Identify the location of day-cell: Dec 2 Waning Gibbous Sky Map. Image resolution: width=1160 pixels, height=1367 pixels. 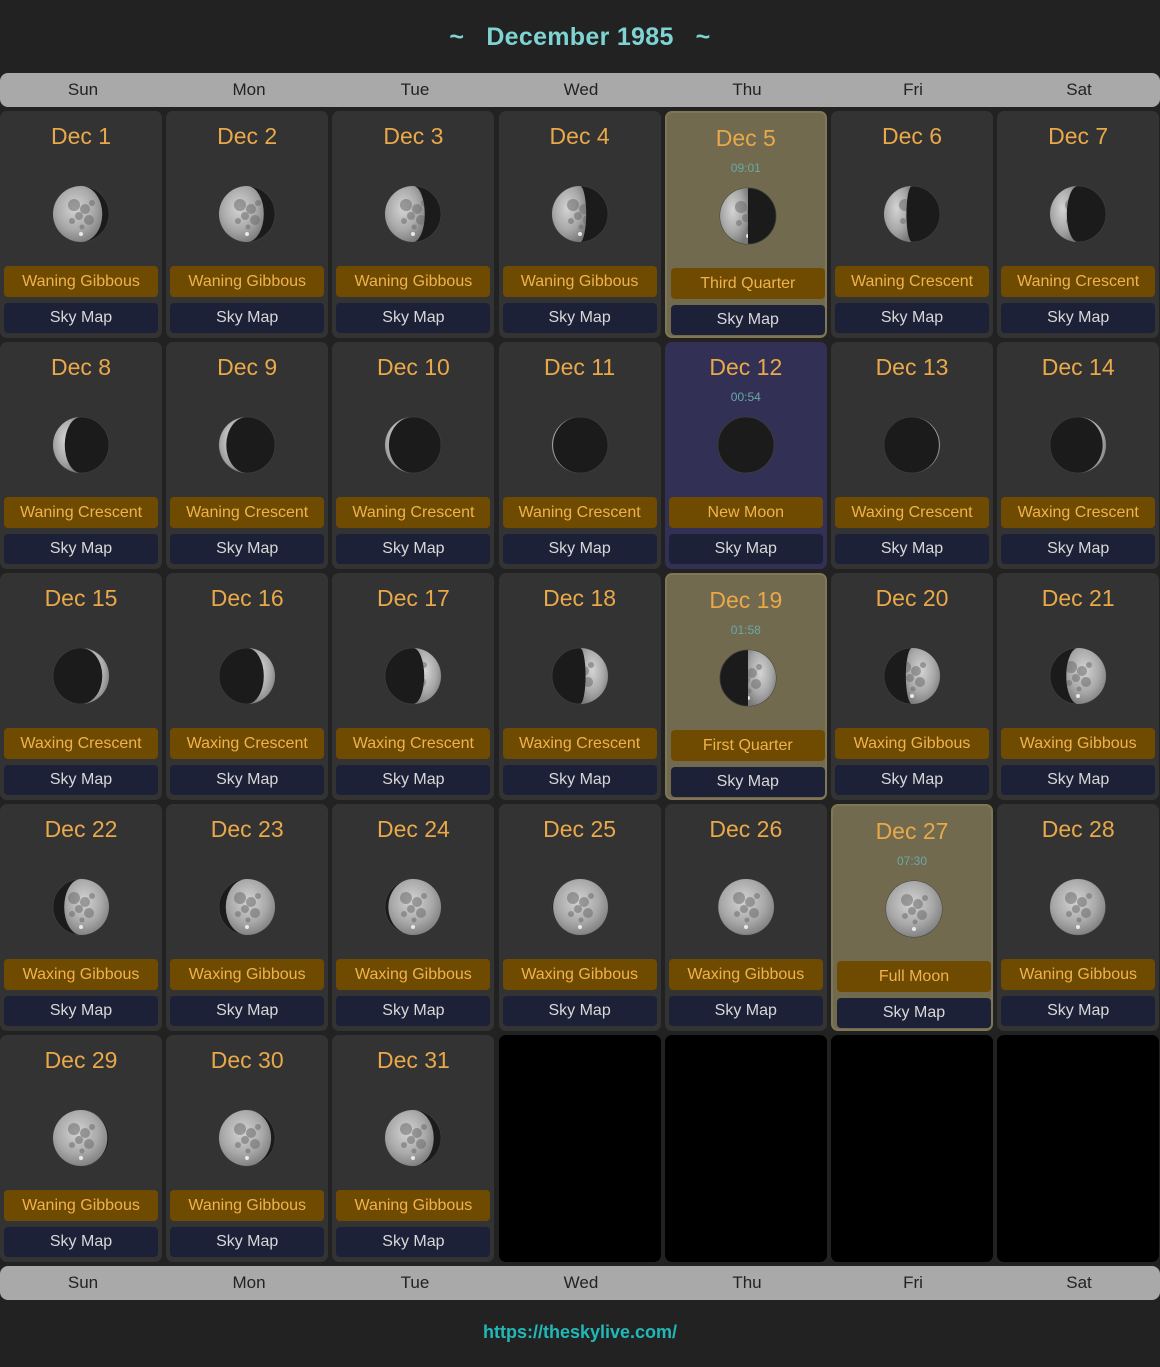
(247, 224).